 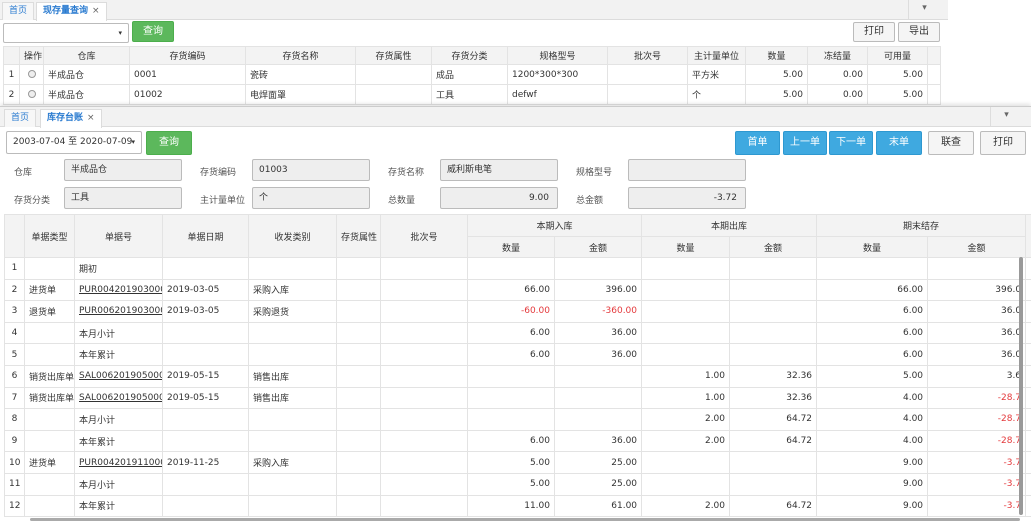 What do you see at coordinates (805, 143) in the screenshot?
I see `prev-record-button: 上一单` at bounding box center [805, 143].